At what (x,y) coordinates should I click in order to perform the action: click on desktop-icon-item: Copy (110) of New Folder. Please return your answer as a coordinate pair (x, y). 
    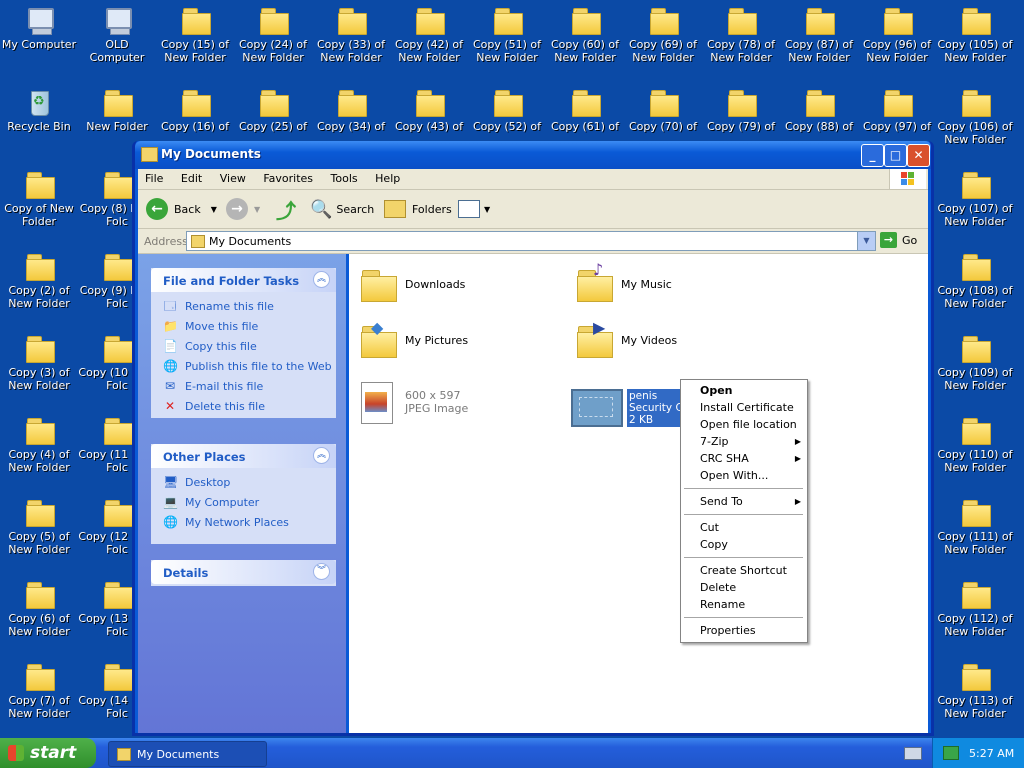
    Looking at the image, I should click on (975, 442).